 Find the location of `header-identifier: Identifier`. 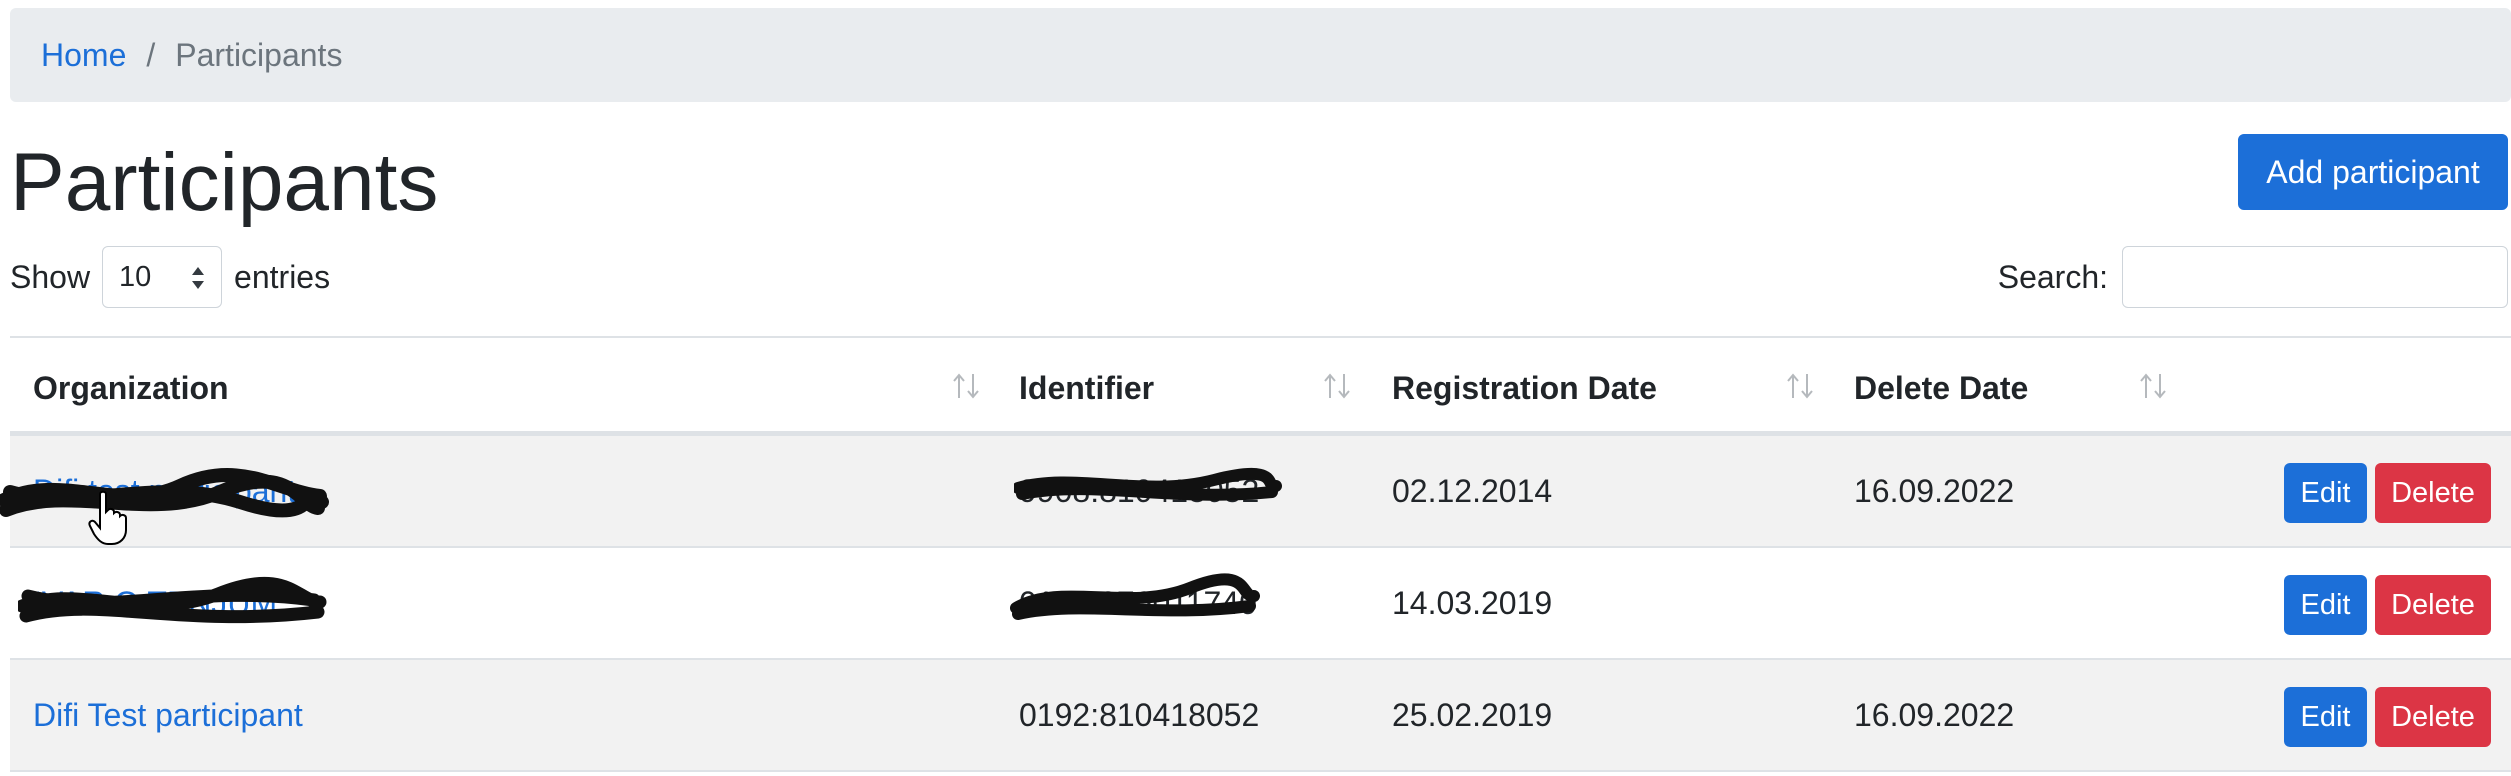

header-identifier: Identifier is located at coordinates (1086, 388).